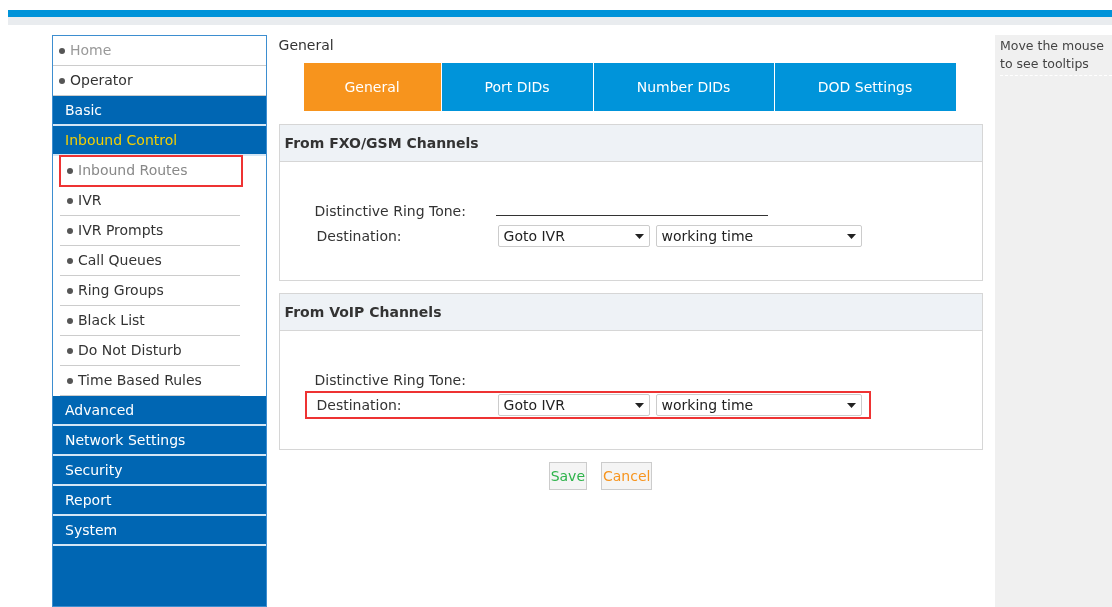  Describe the element at coordinates (159, 501) in the screenshot. I see `nav-section: Report` at that location.